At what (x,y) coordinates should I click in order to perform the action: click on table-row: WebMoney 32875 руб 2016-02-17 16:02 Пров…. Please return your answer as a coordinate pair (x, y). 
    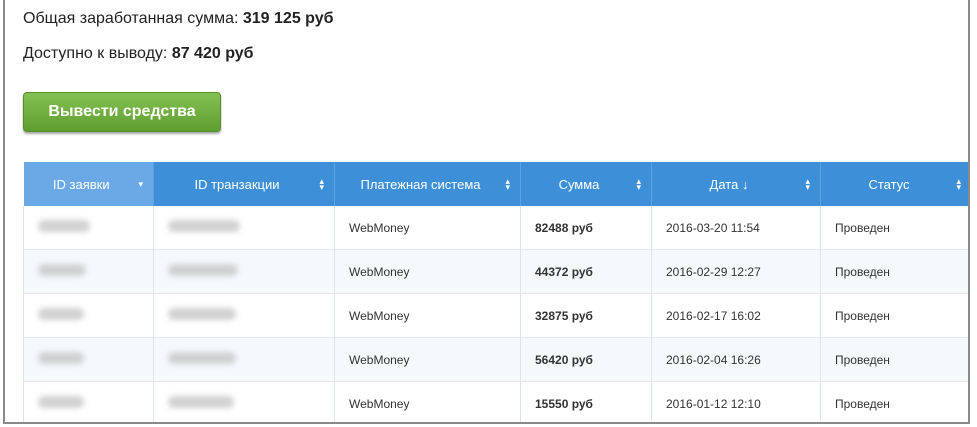
    Looking at the image, I should click on (495, 315).